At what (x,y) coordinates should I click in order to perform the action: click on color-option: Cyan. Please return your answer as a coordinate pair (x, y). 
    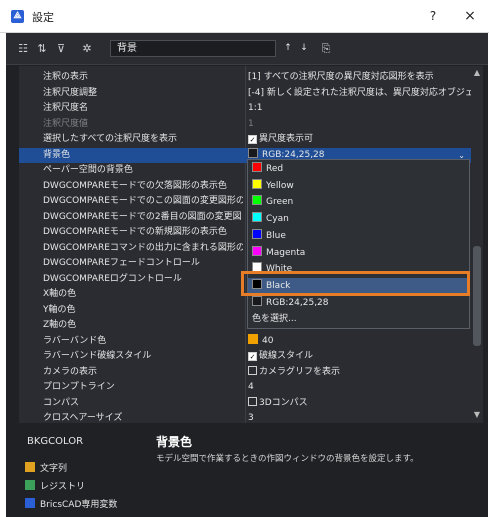
    Looking at the image, I should click on (358, 219).